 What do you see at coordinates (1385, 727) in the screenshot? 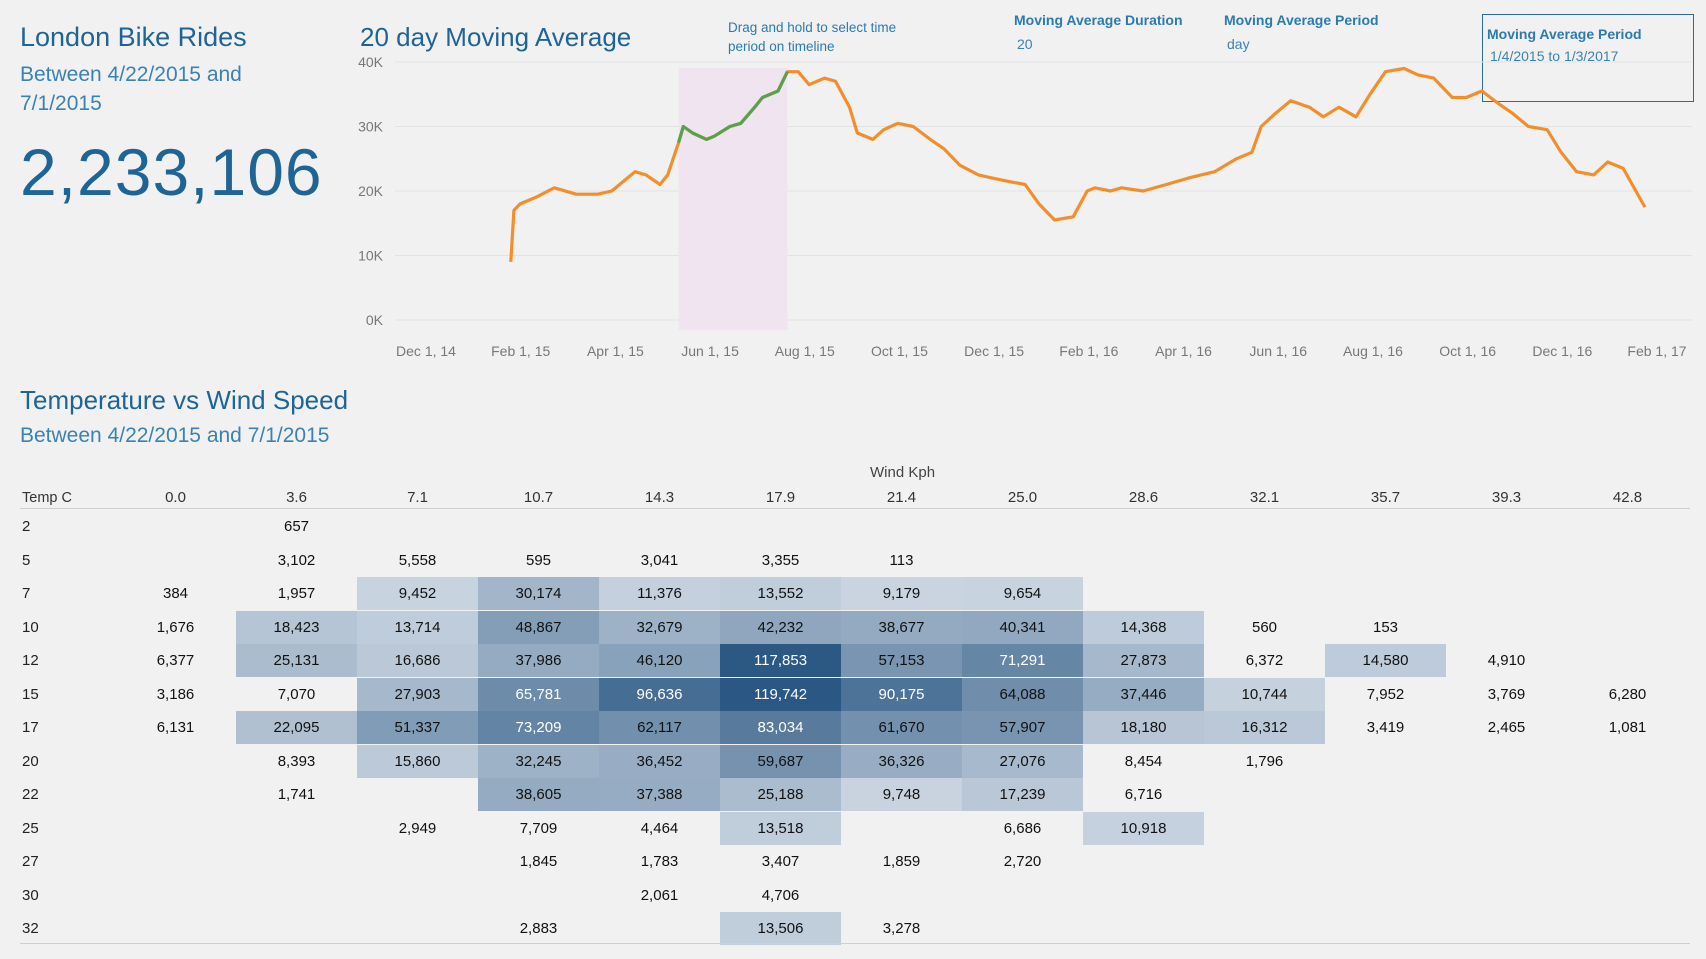
I see `heatmap-cell: 3,419` at bounding box center [1385, 727].